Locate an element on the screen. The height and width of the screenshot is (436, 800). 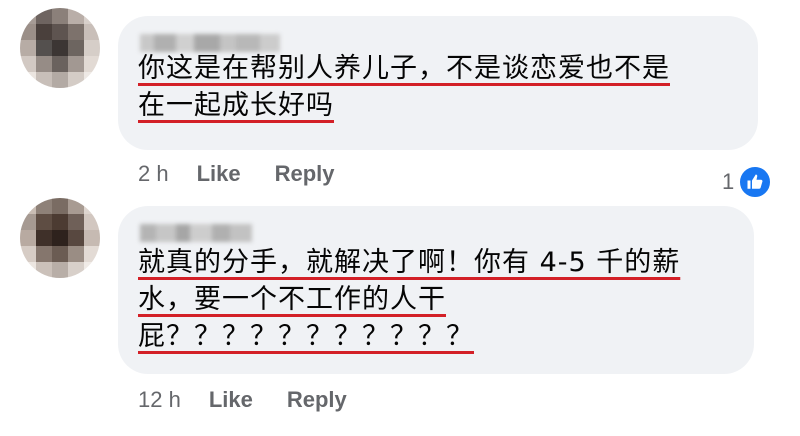
comment-text: 你这是在帮别人养儿子，不是谈恋爱也不是 在一起成长好吗 is located at coordinates (443, 87).